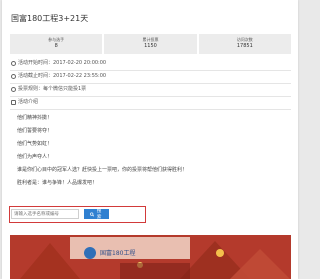  I want to click on info-icon, so click(13, 89).